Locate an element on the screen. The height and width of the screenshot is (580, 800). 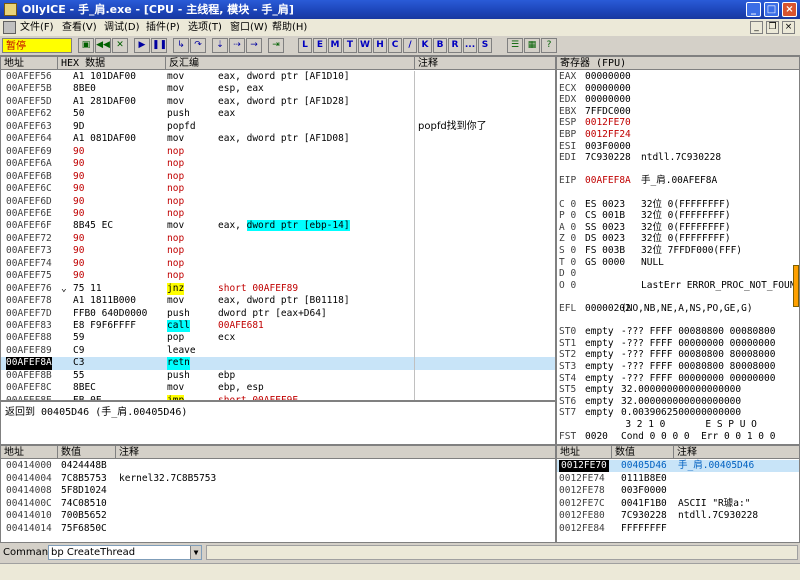
run-icon: ▶ is located at coordinates (142, 45).